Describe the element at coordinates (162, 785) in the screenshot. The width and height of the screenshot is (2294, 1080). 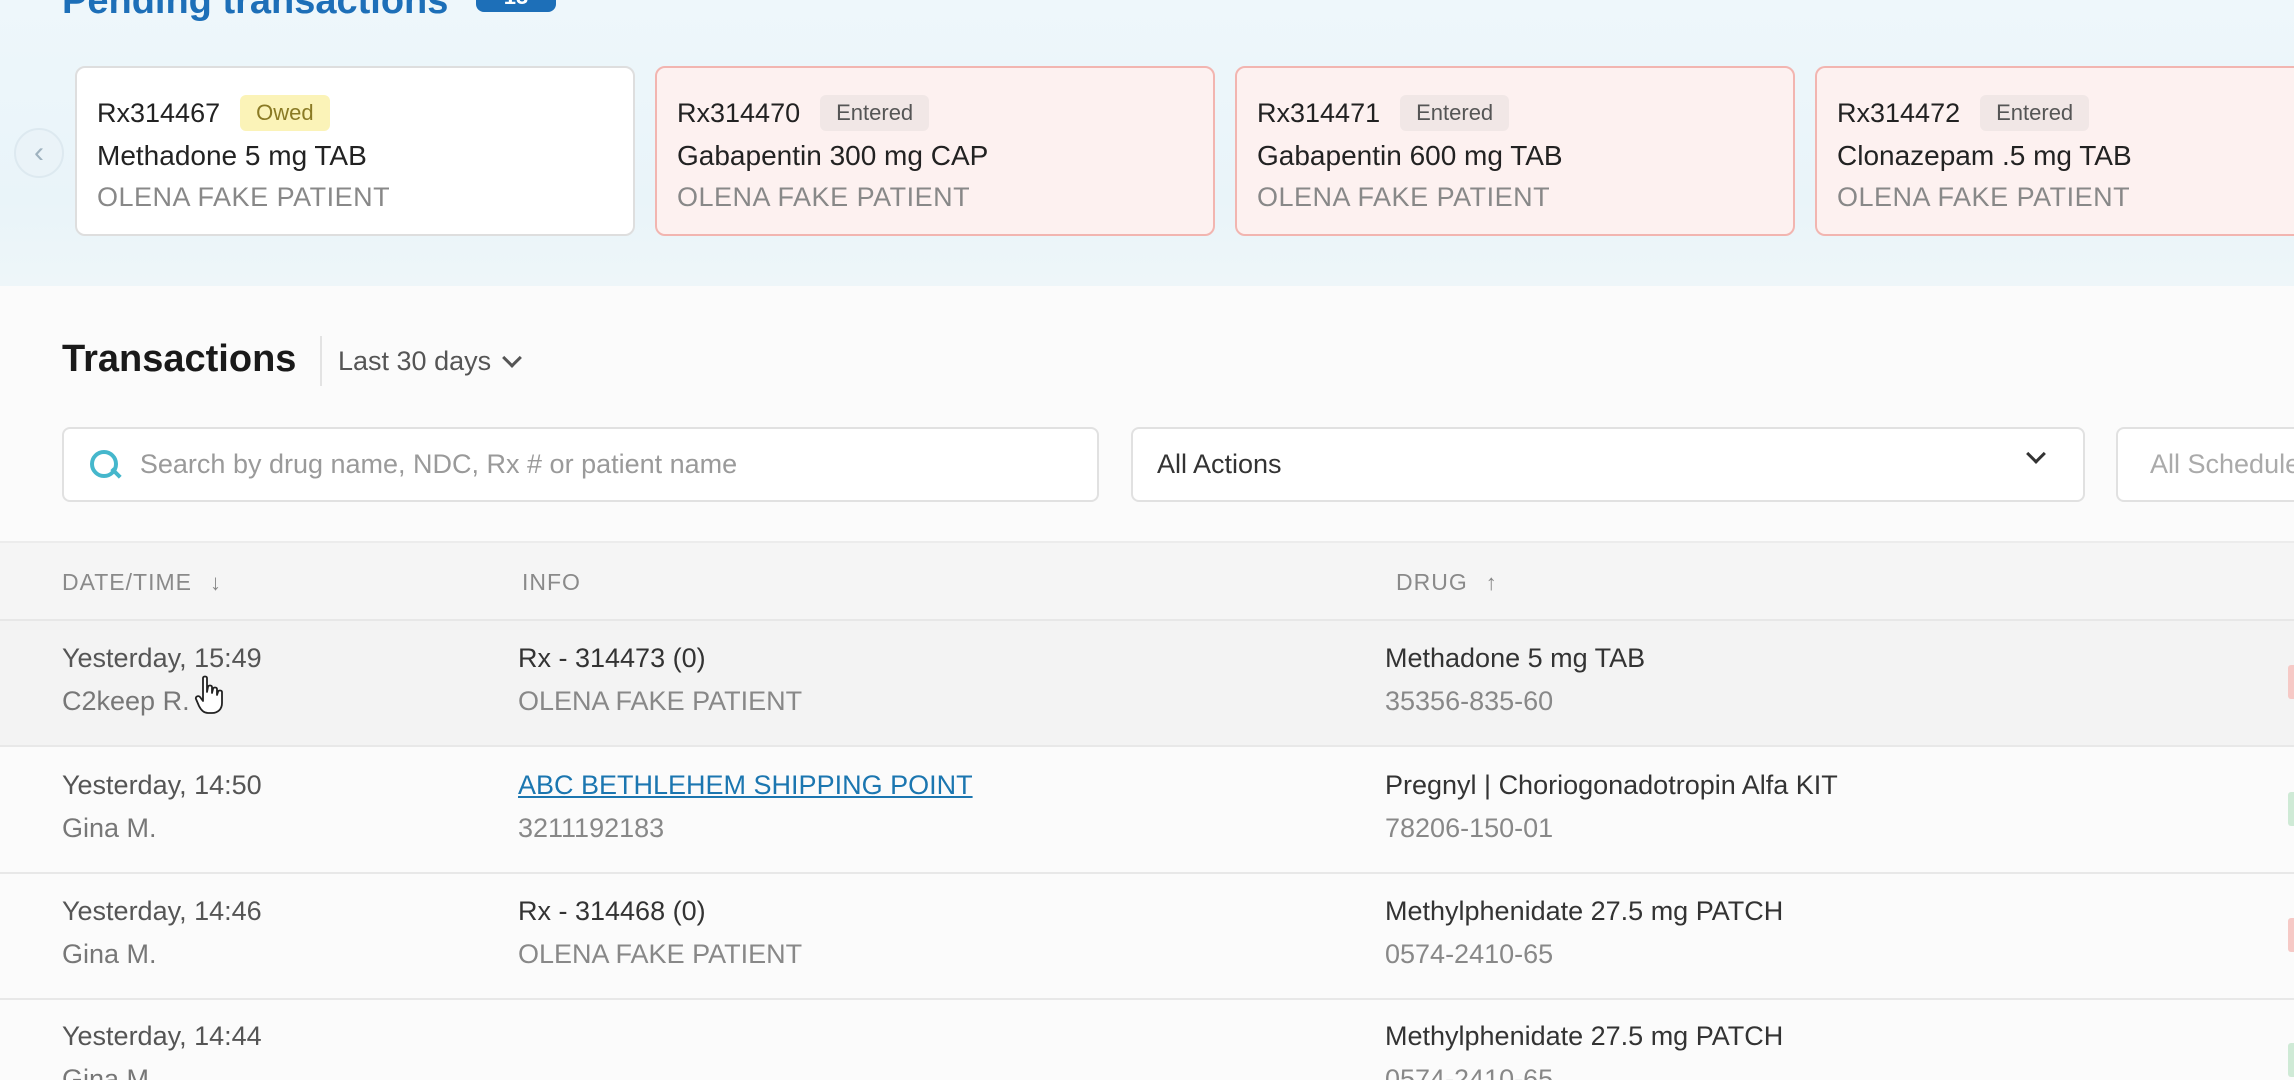
I see `row-date: Yesterday, 14:50` at that location.